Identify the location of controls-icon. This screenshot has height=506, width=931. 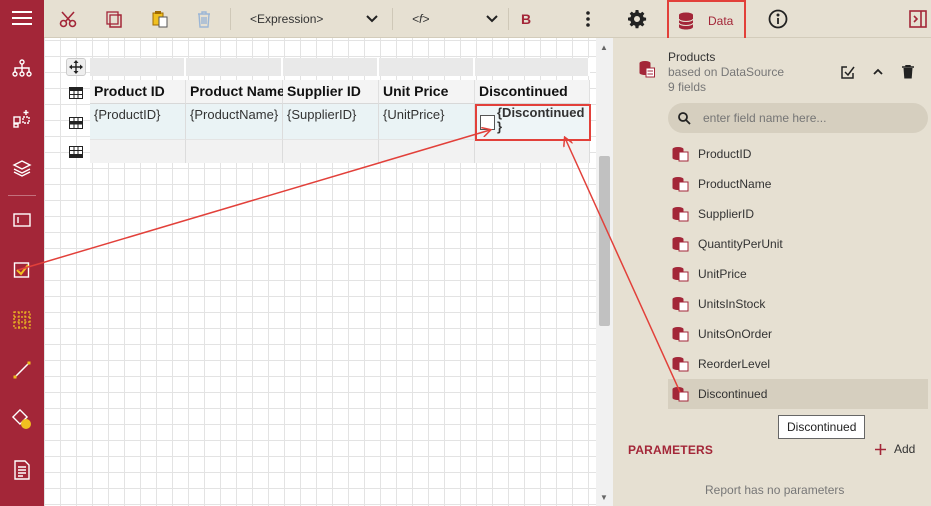
(22, 118).